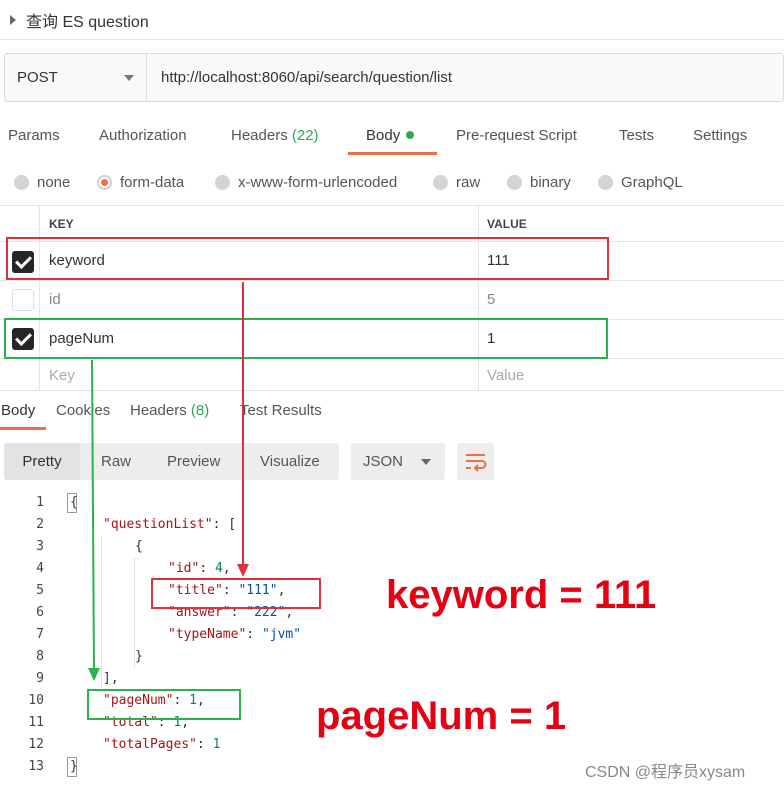  What do you see at coordinates (521, 595) in the screenshot?
I see `keyword-annotation: keyword = 111` at bounding box center [521, 595].